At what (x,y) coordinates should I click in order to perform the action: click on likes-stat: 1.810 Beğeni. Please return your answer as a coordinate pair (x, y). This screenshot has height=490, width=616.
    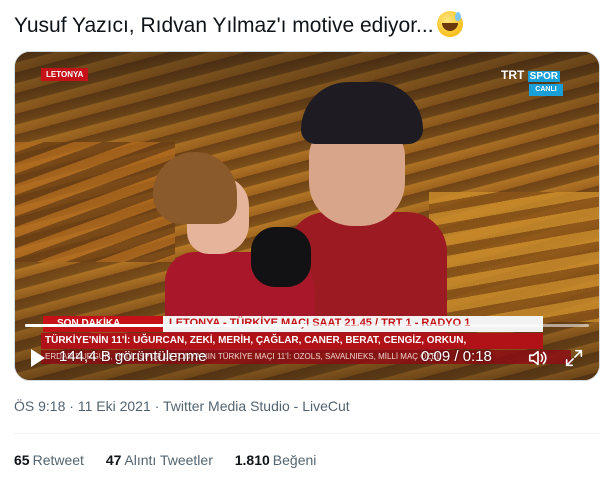
    Looking at the image, I should click on (276, 460).